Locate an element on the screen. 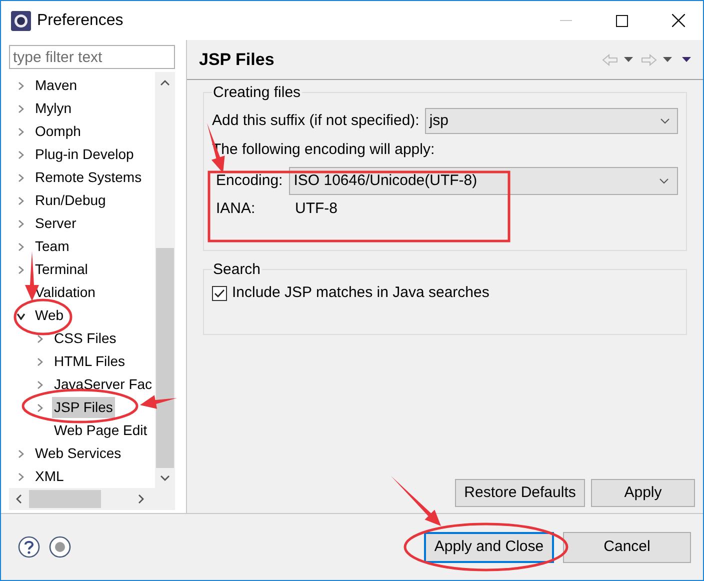 Image resolution: width=704 pixels, height=581 pixels. scroll-down-icon is located at coordinates (165, 478).